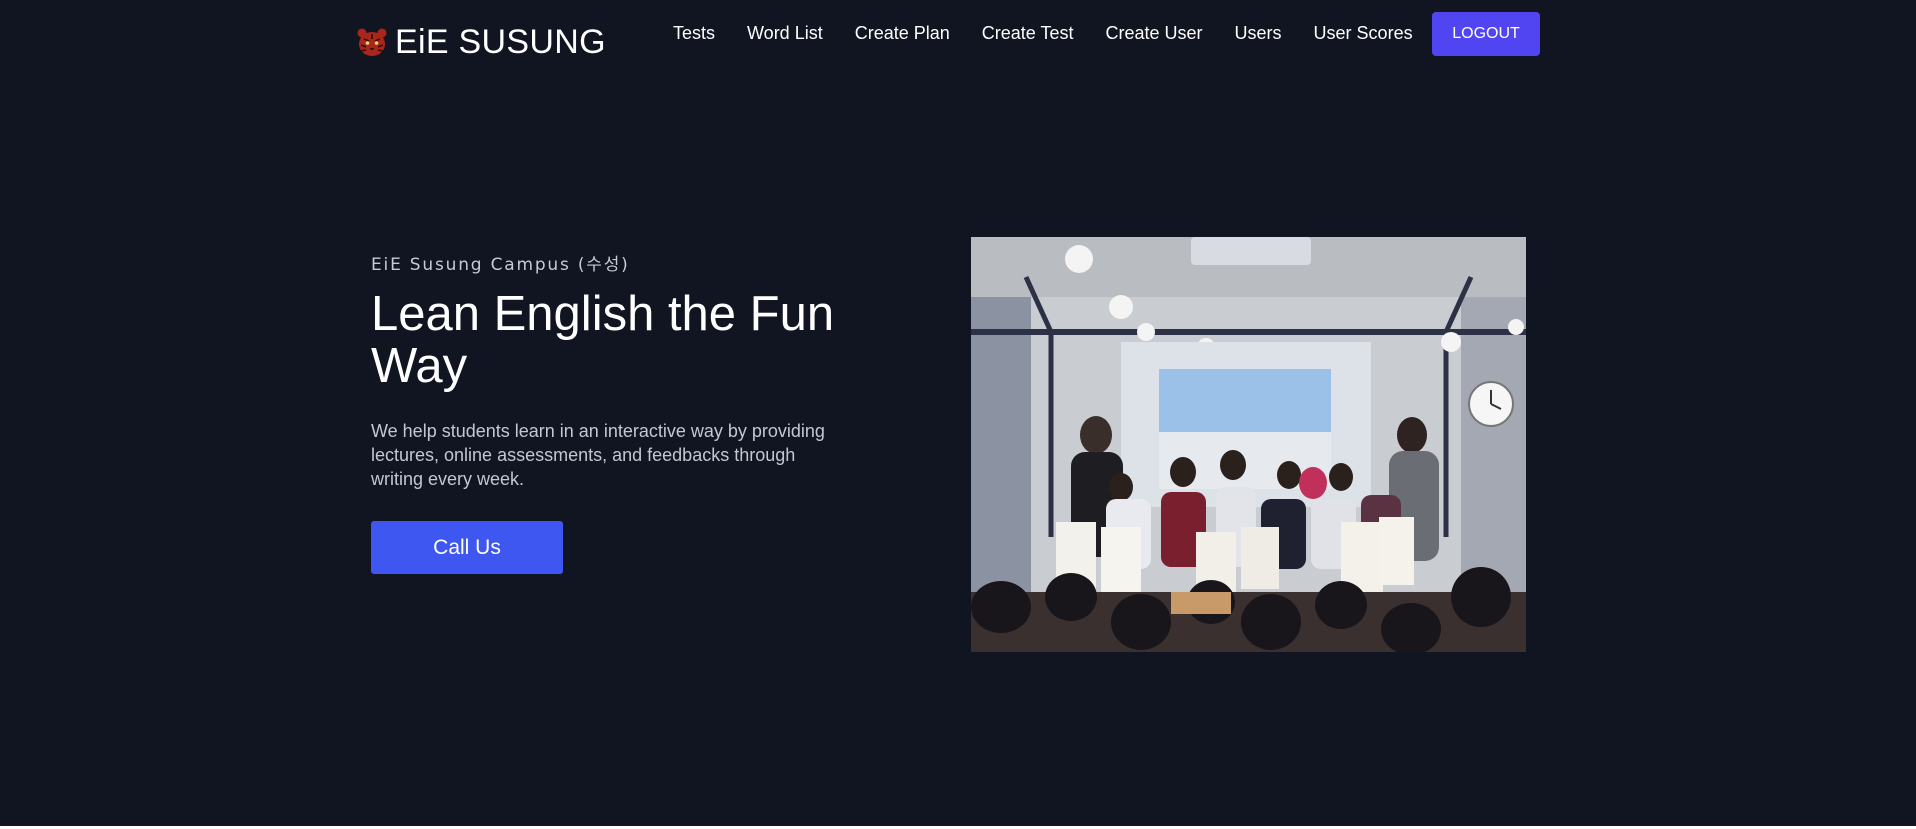  I want to click on brand-name: EiE SUSUNG, so click(500, 41).